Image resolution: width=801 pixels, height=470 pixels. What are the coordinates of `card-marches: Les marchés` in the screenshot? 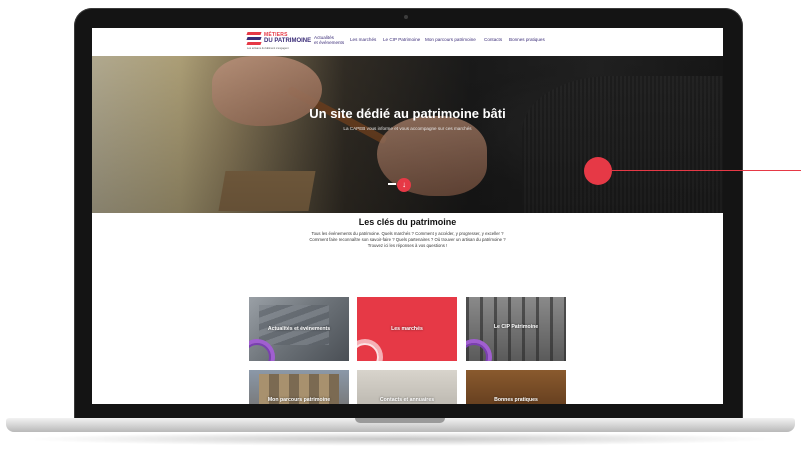 It's located at (407, 329).